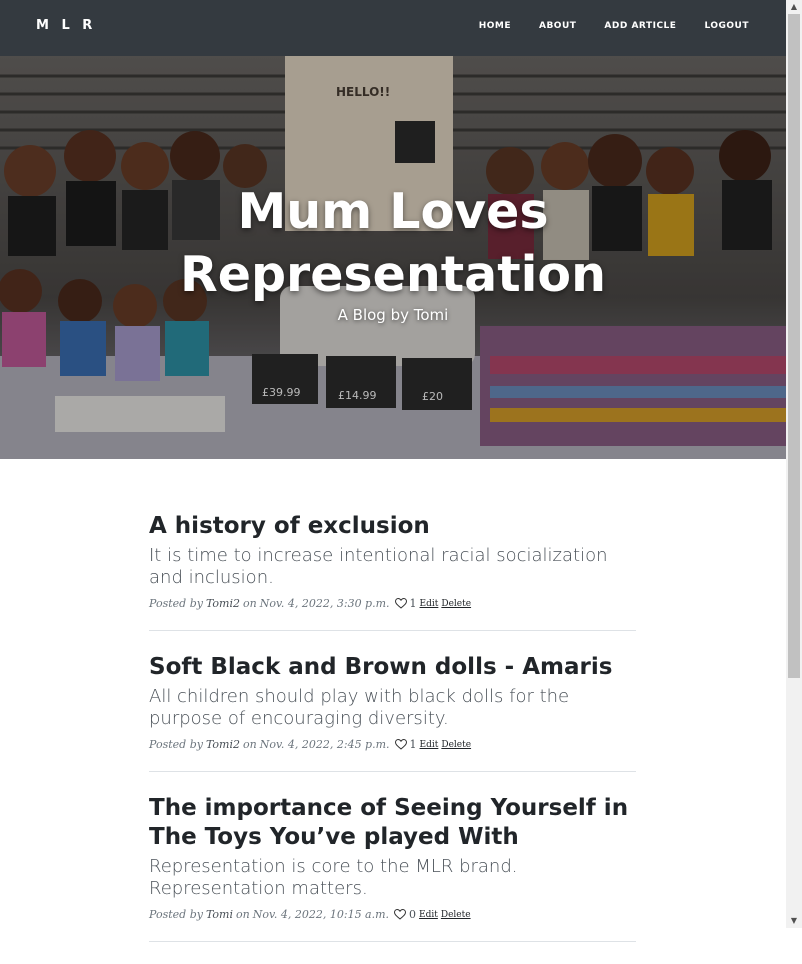  What do you see at coordinates (321, 914) in the screenshot?
I see `post-date: Nov. 4, 2022, 10:15 a.m.` at bounding box center [321, 914].